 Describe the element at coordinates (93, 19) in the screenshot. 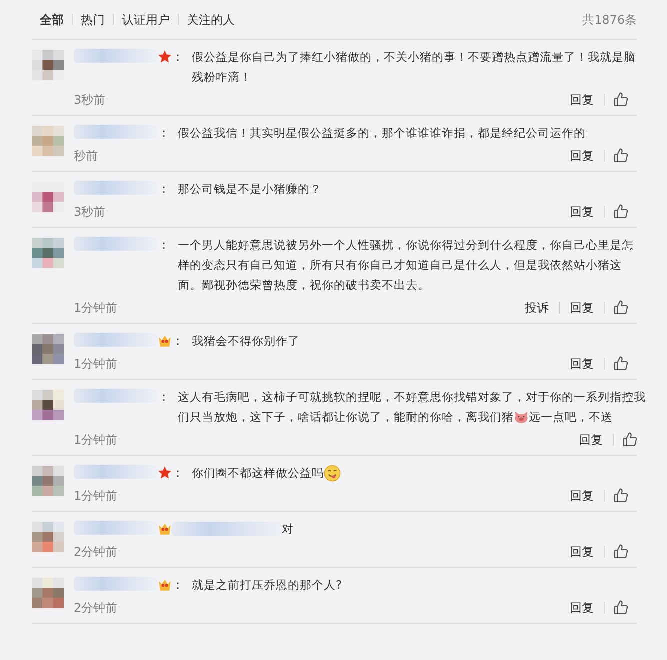

I see `filter-tab: 热门` at that location.